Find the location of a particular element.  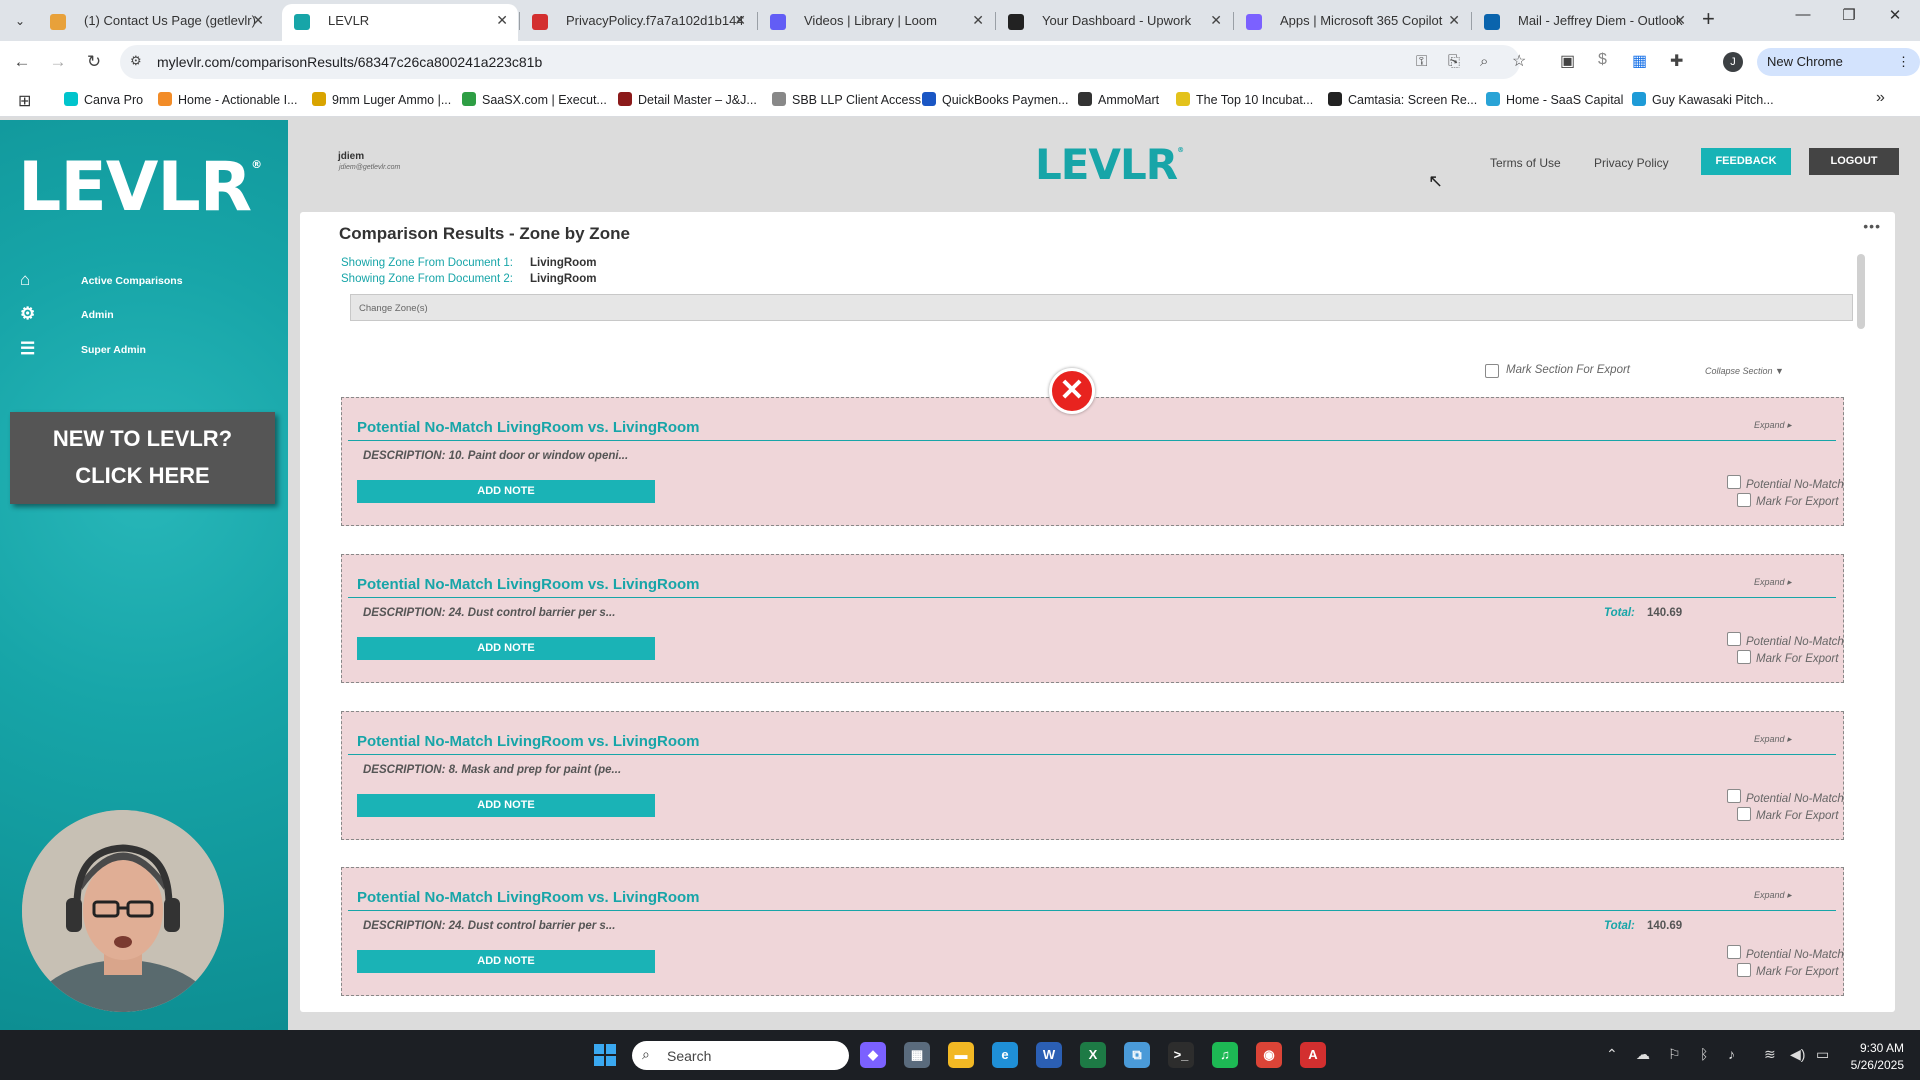

spotify-app-icon: ♫ is located at coordinates (1225, 1055).